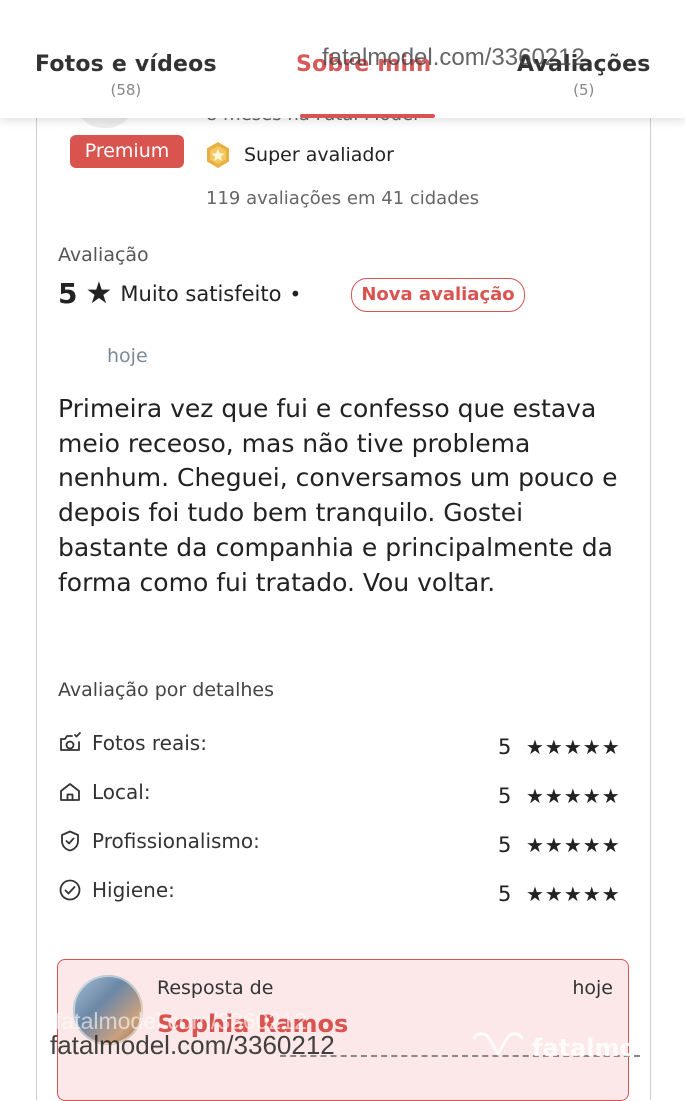  What do you see at coordinates (215, 988) in the screenshot?
I see `response-label: Resposta de` at bounding box center [215, 988].